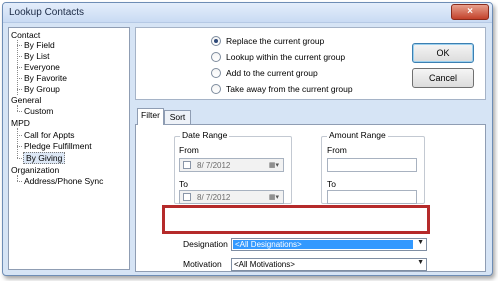 This screenshot has height=281, width=498. I want to click on amount-range-group: Amount Range From To, so click(373, 167).